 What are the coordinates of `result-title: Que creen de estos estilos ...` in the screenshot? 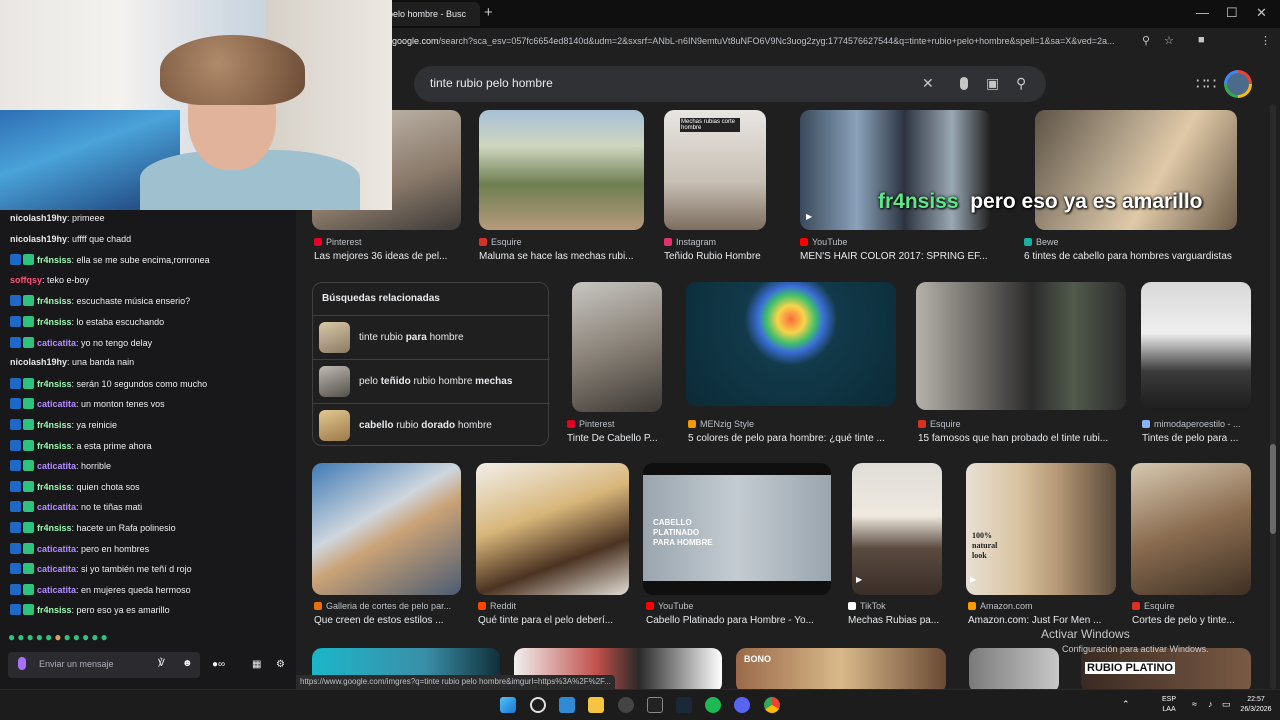 It's located at (386, 620).